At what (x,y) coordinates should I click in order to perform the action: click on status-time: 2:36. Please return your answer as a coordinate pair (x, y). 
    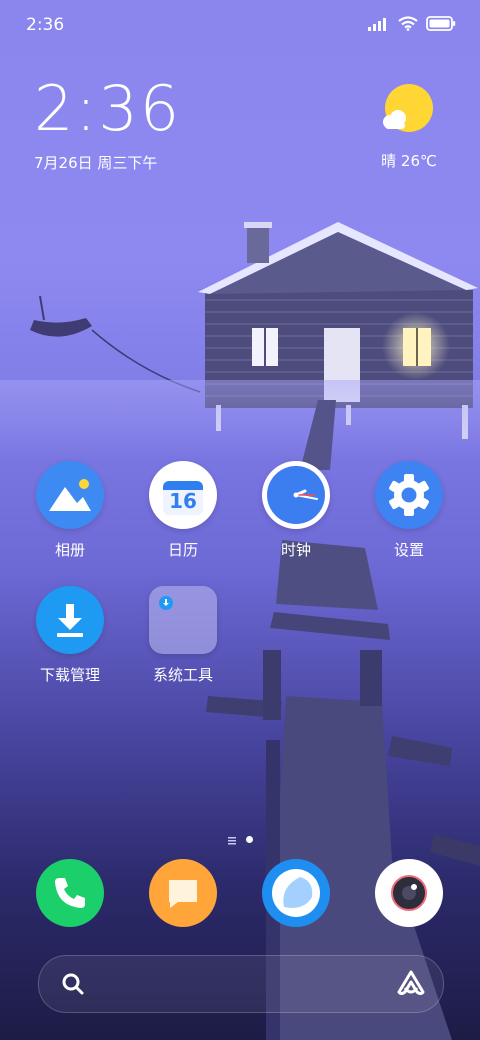
    Looking at the image, I should click on (45, 25).